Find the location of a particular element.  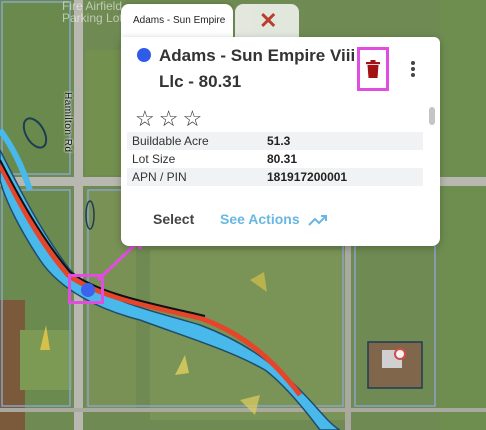

see-actions-label: See Actions is located at coordinates (260, 219).